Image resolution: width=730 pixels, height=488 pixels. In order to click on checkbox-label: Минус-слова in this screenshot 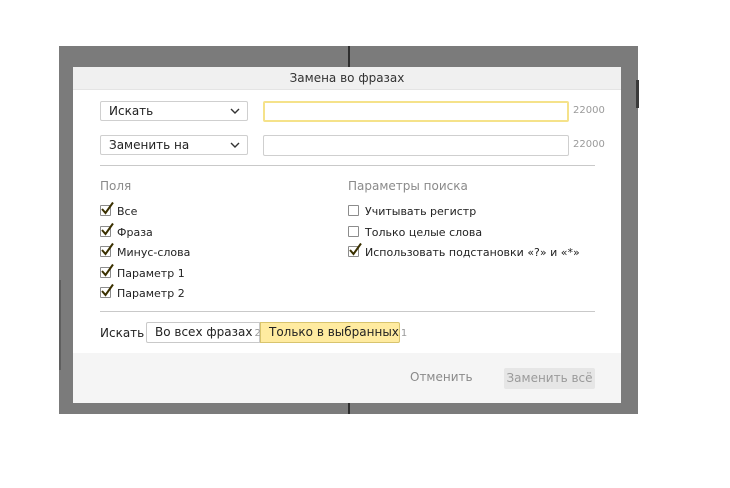, I will do `click(154, 252)`.